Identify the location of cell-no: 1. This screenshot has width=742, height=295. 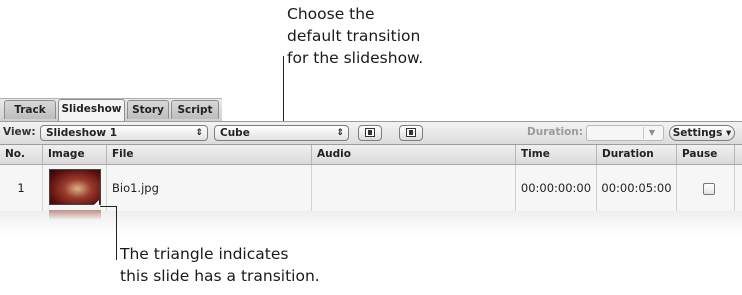
(21, 188).